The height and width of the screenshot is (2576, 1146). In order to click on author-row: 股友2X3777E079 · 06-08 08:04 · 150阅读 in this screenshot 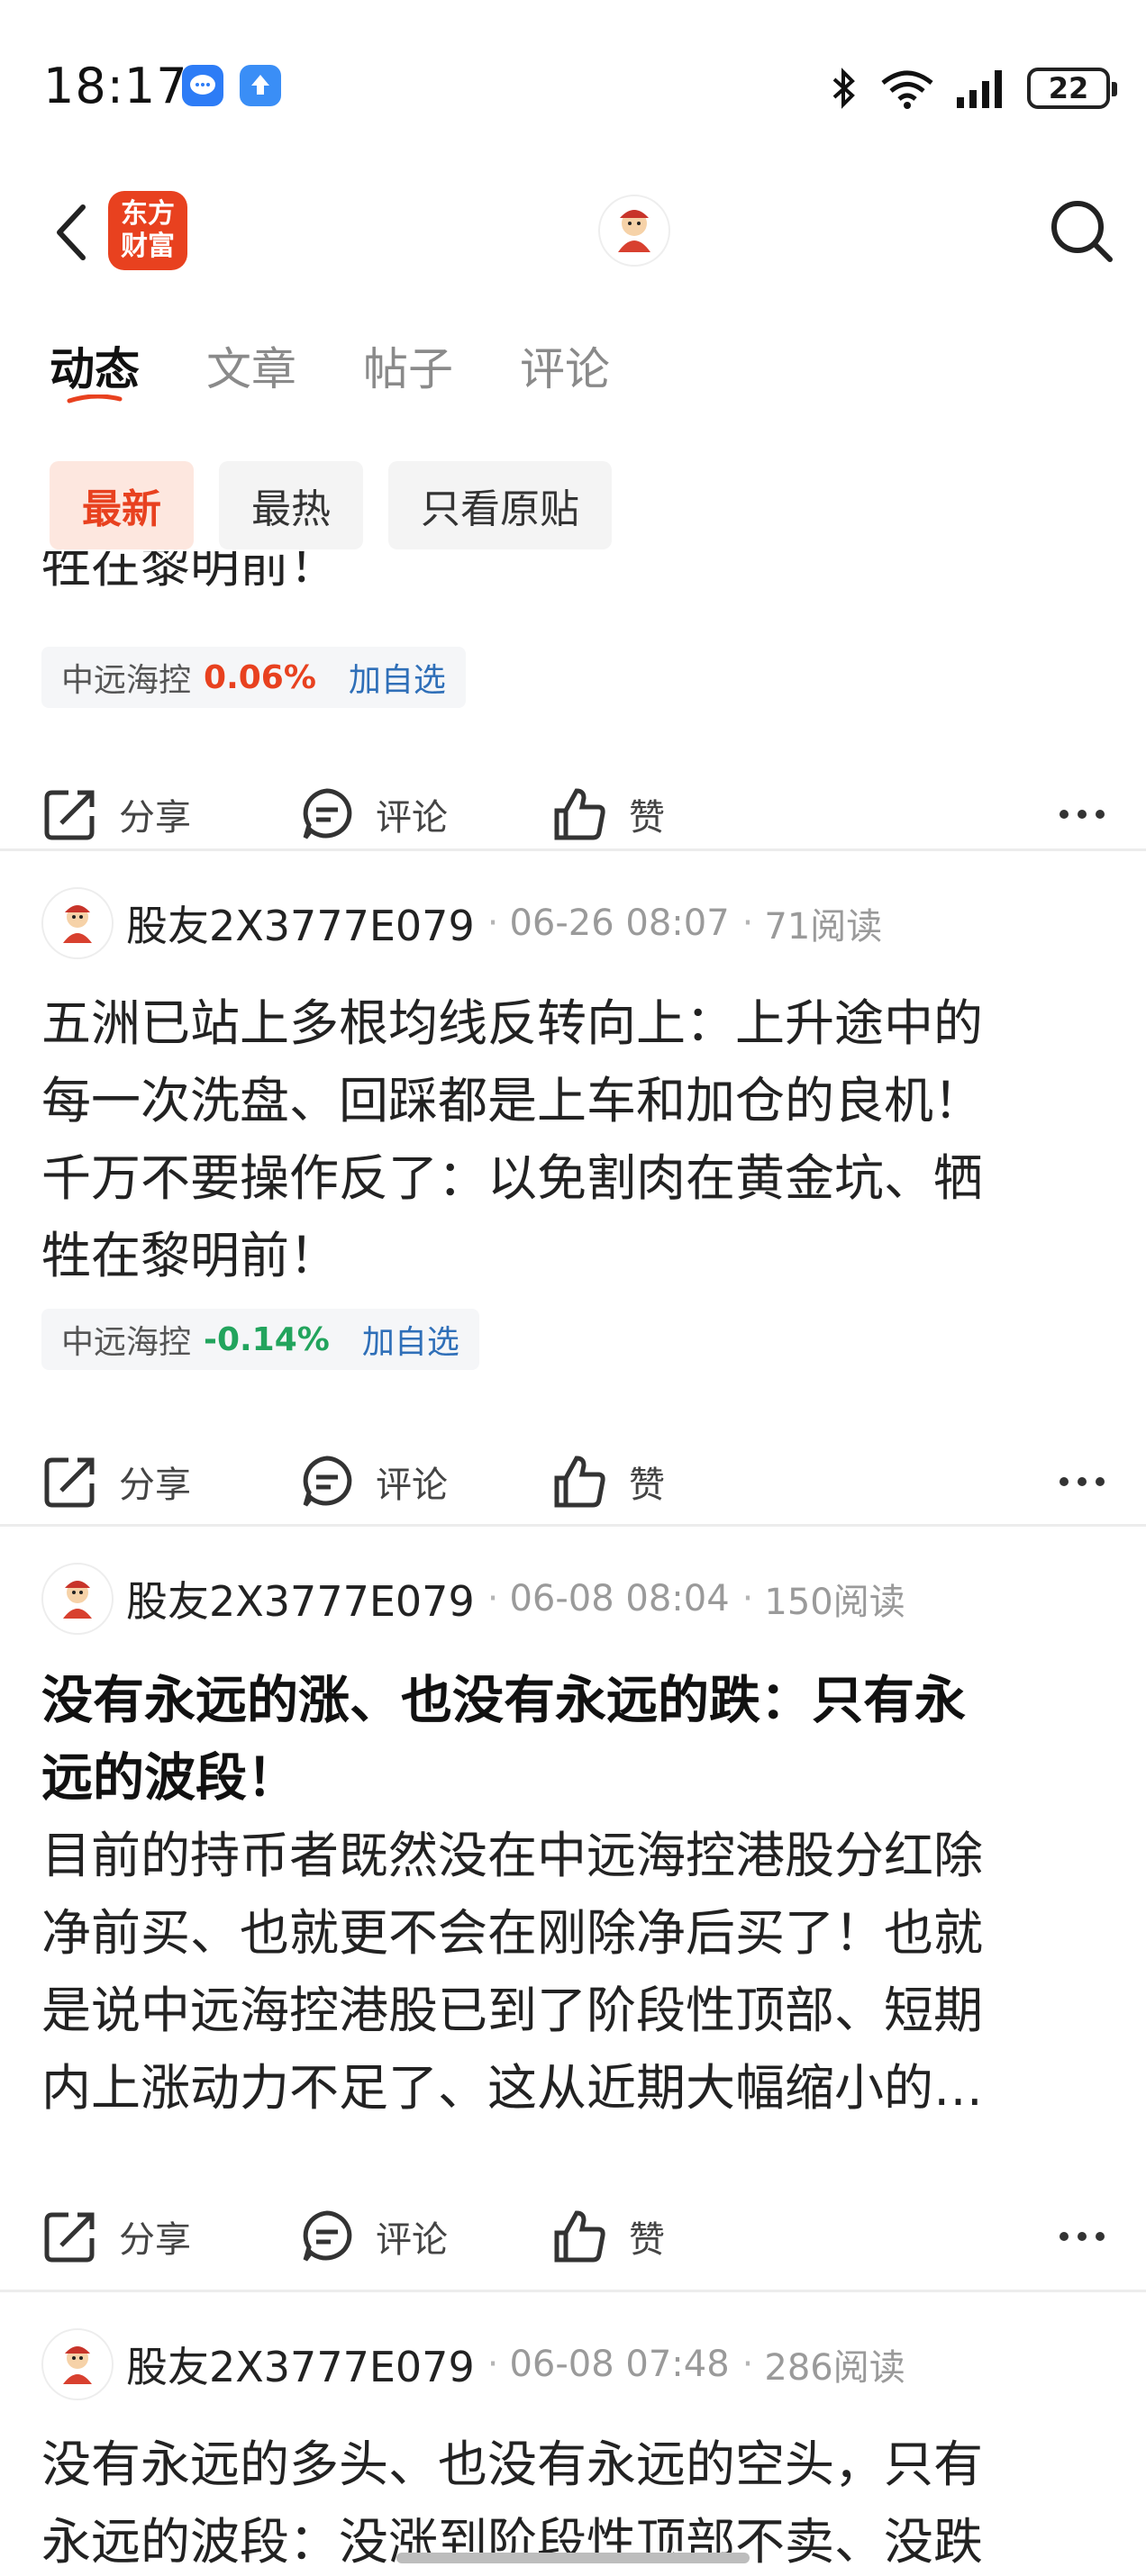, I will do `click(473, 1599)`.